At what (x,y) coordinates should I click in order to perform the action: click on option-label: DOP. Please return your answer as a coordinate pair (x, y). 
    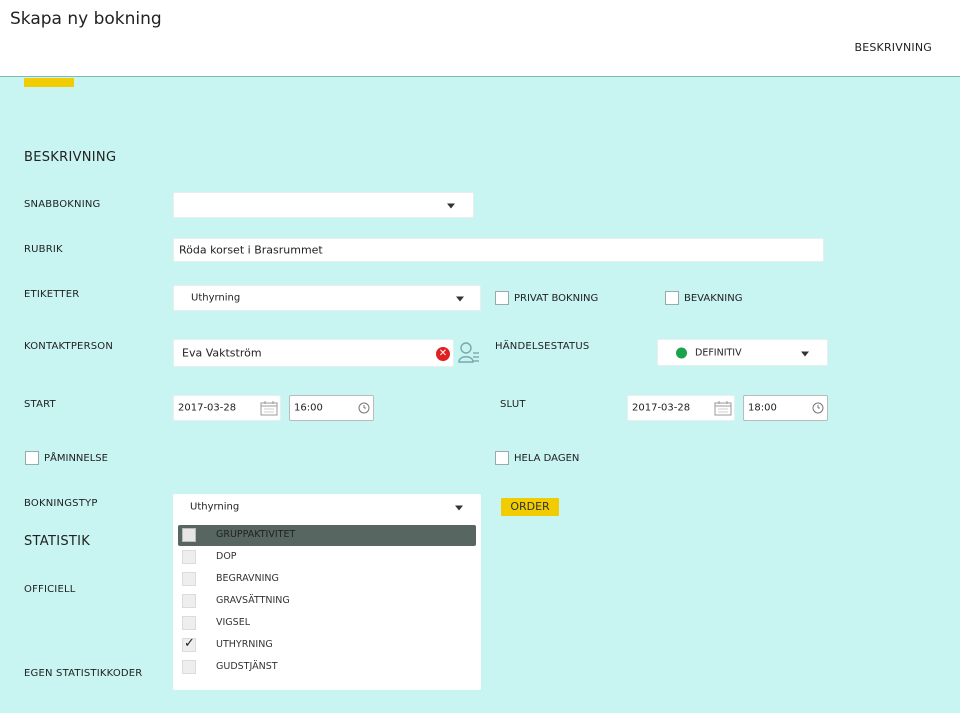
    Looking at the image, I should click on (226, 556).